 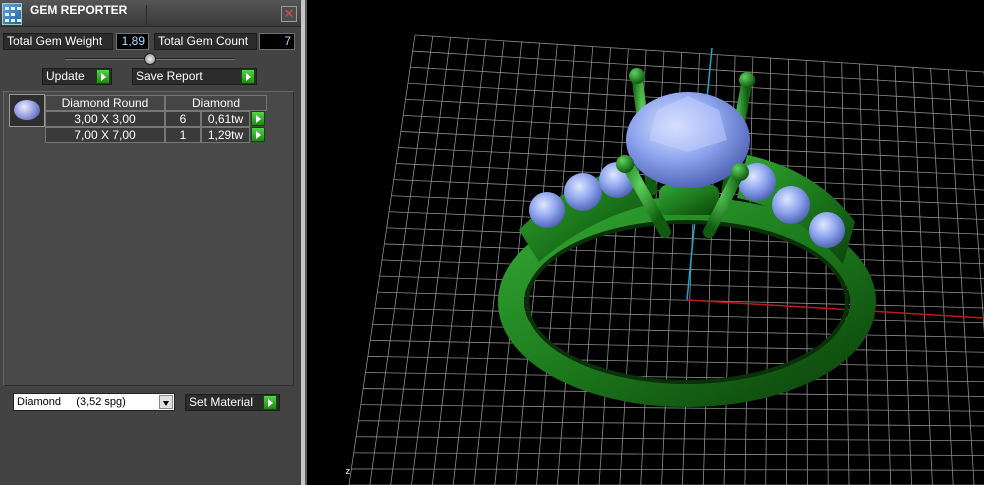 I want to click on row-2-weight: 1,29tw, so click(x=225, y=135).